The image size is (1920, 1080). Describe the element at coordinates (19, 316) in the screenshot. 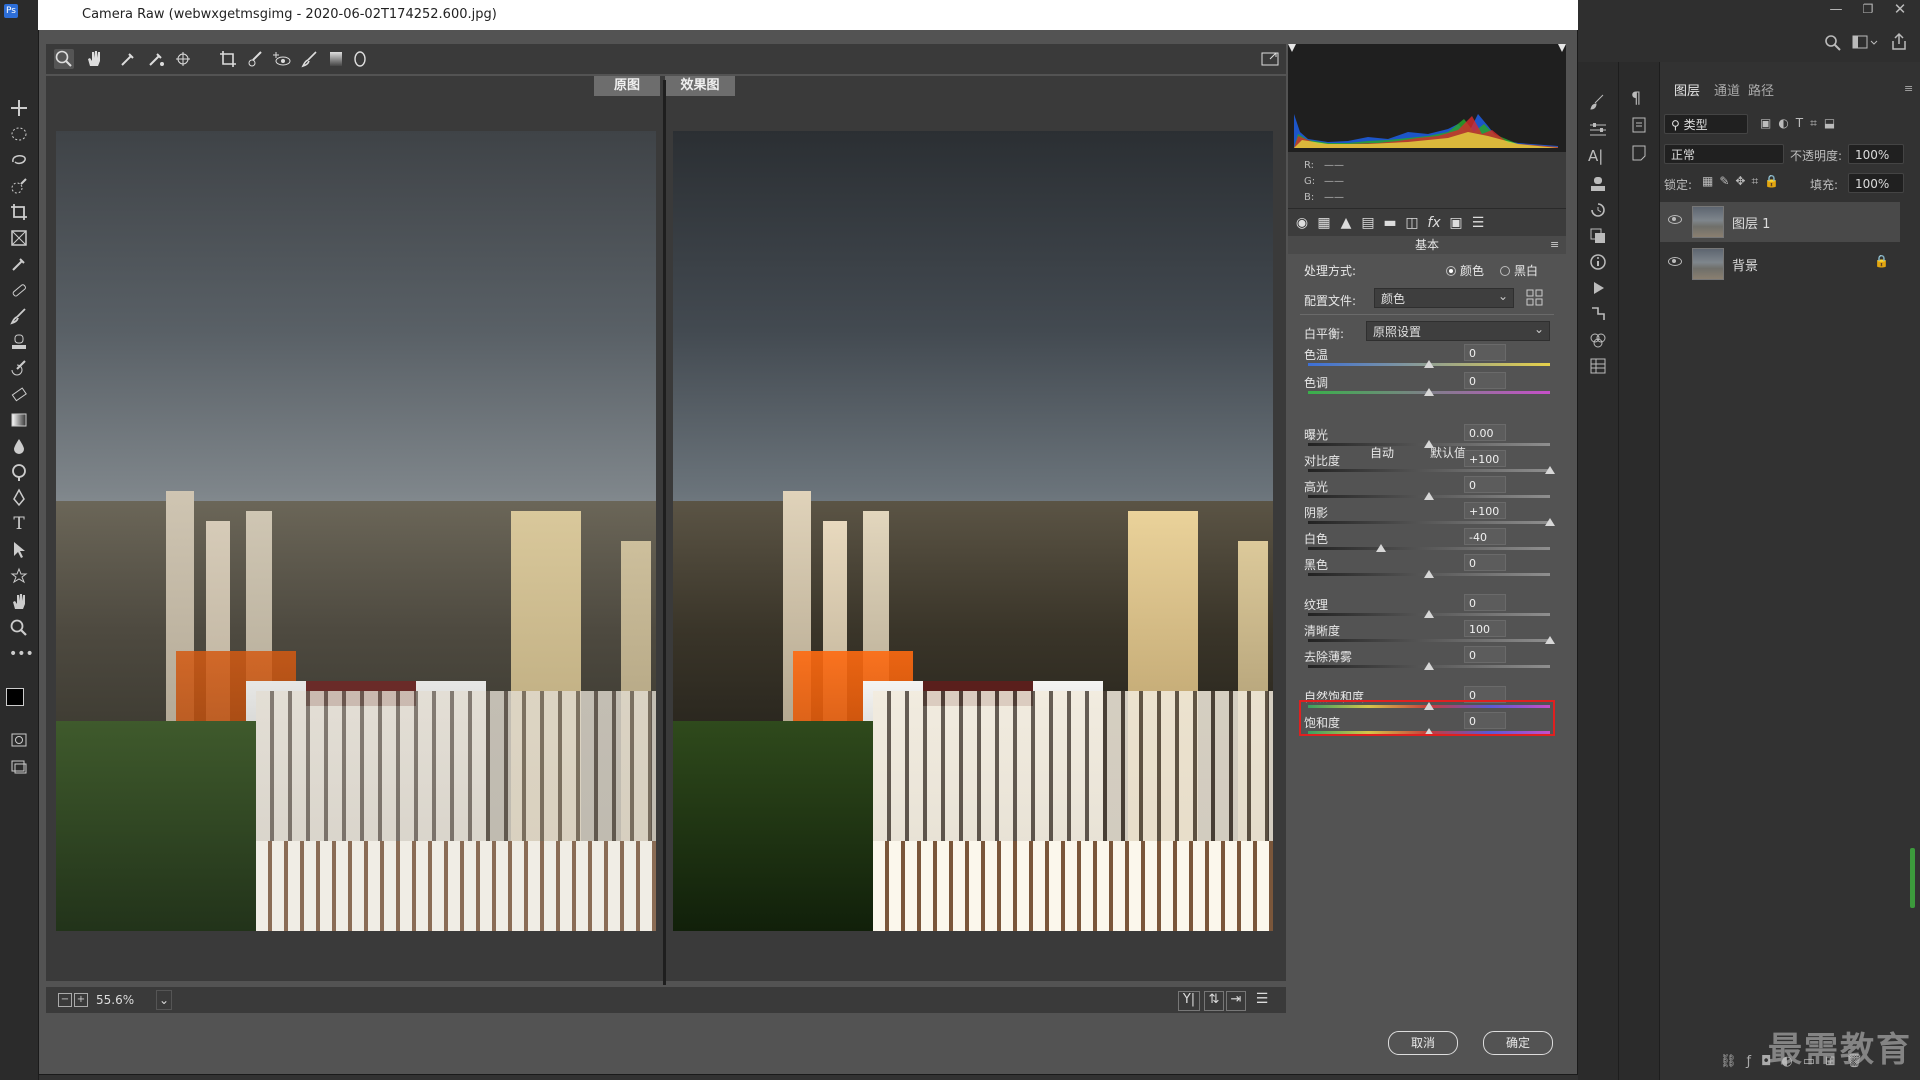

I see `brush-tool-icon` at that location.